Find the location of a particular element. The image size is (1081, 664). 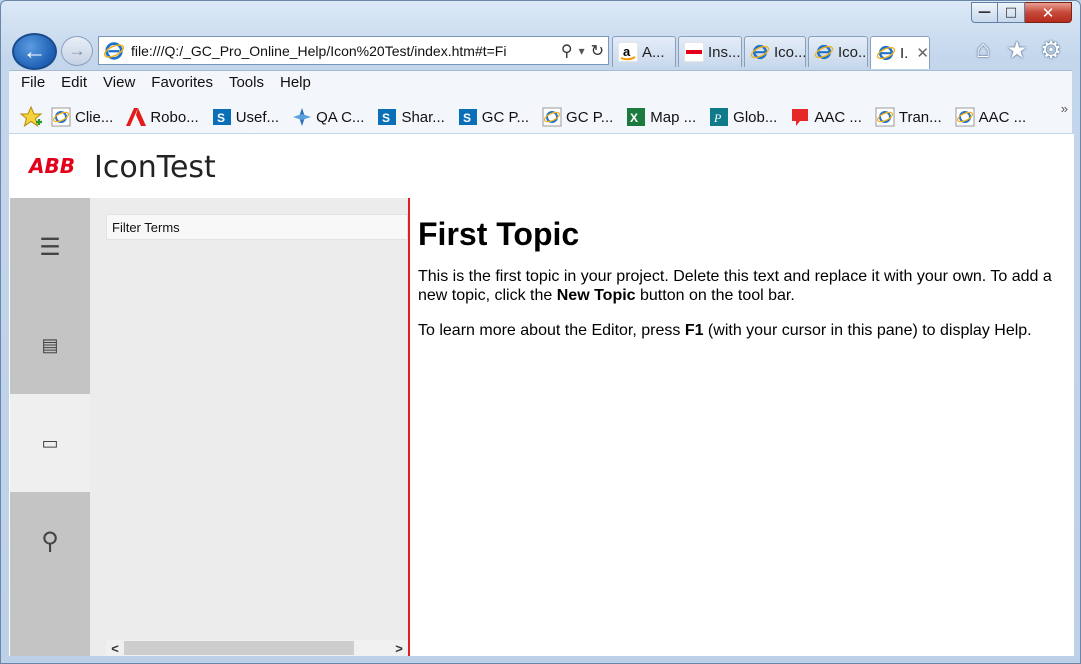

publisher-icon: P is located at coordinates (719, 117).